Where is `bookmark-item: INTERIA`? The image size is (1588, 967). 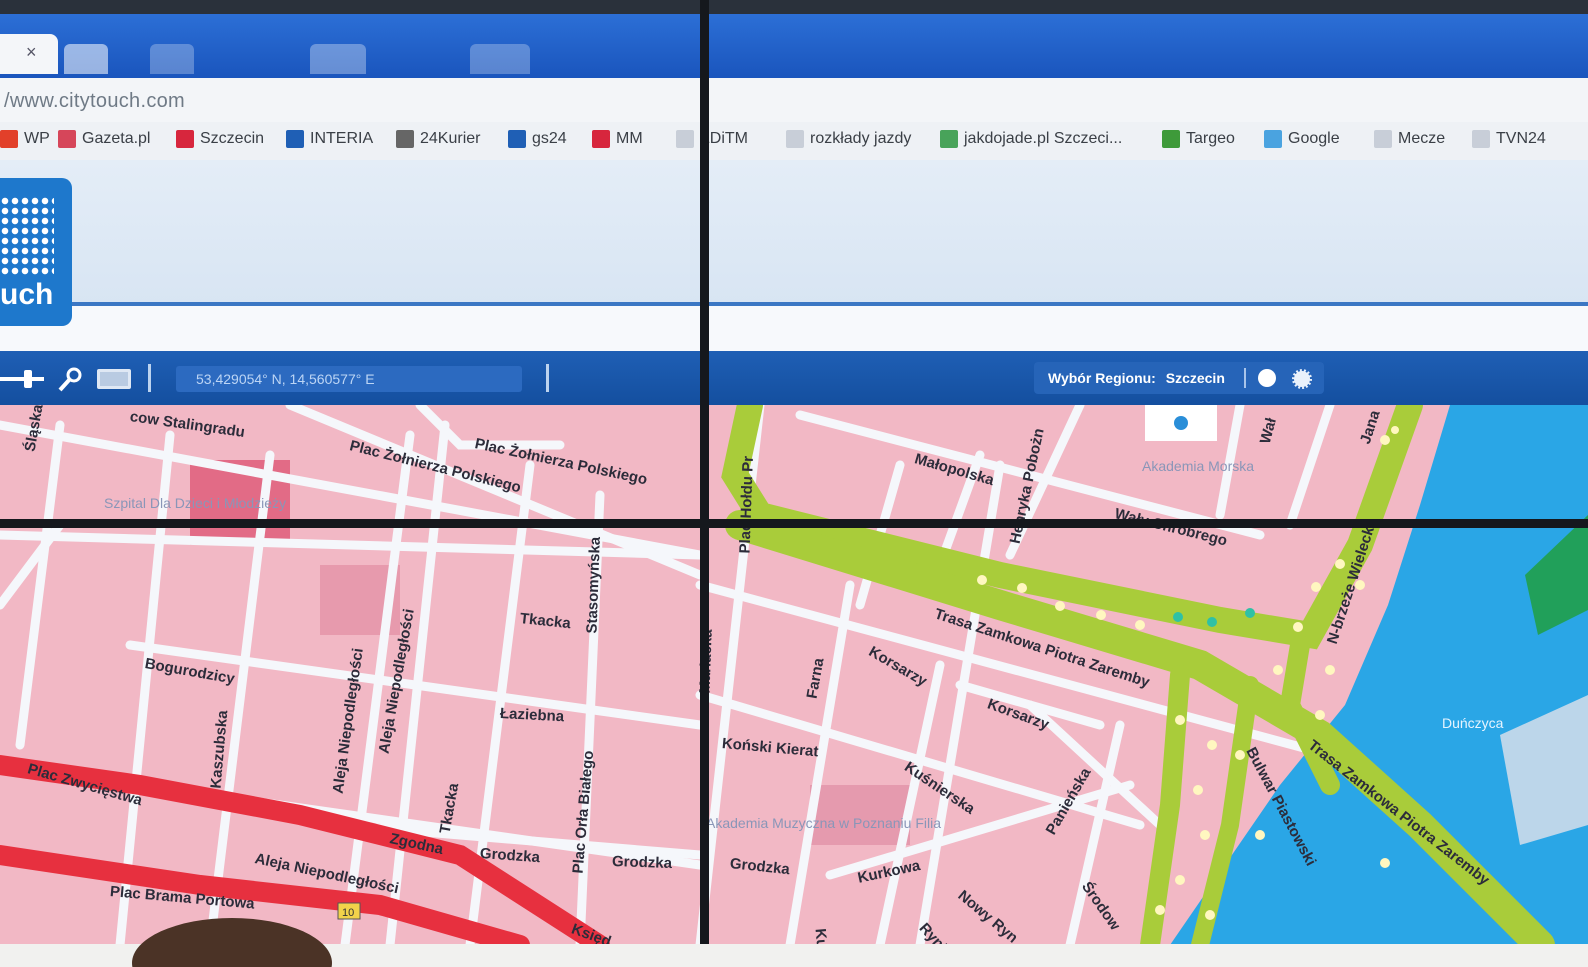
bookmark-item: INTERIA is located at coordinates (329, 139).